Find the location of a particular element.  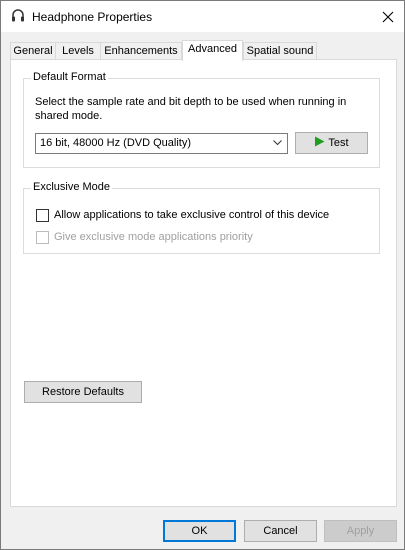

title-bar: Headphone Properties is located at coordinates (202, 16).